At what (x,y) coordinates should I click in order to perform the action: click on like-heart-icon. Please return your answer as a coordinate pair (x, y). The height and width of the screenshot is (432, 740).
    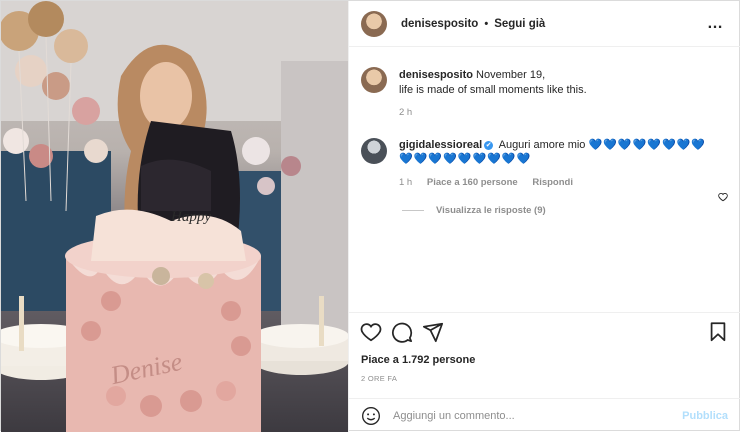
    Looking at the image, I should click on (371, 332).